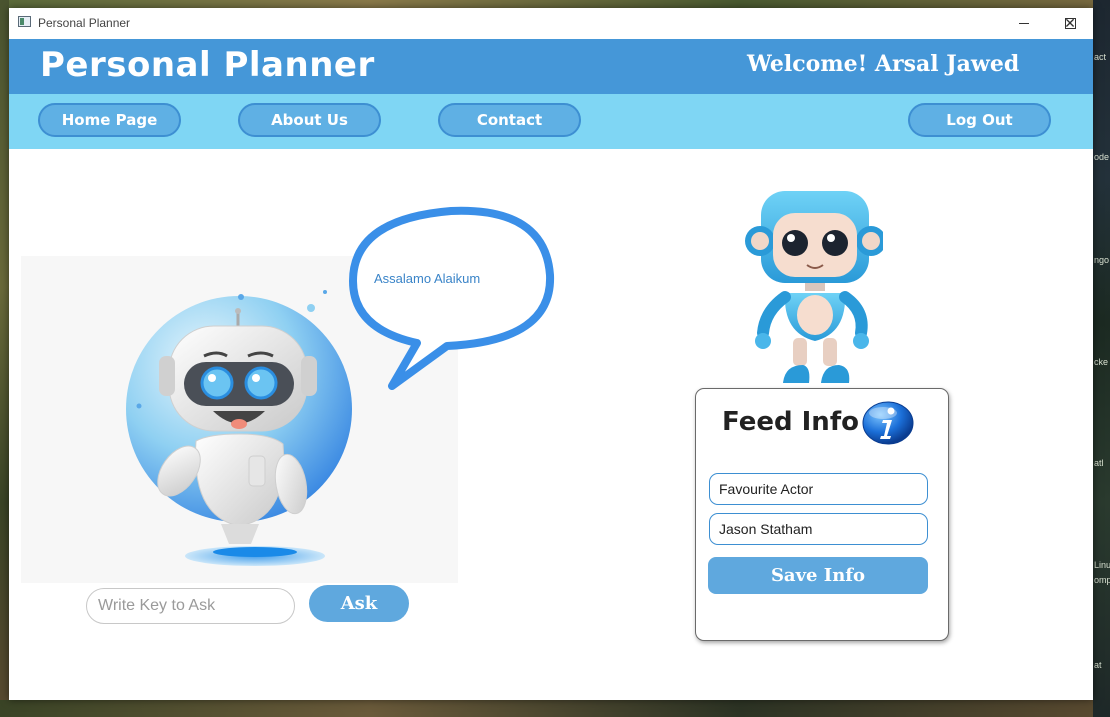 The height and width of the screenshot is (717, 1110). I want to click on speech-bubble, so click(452, 298).